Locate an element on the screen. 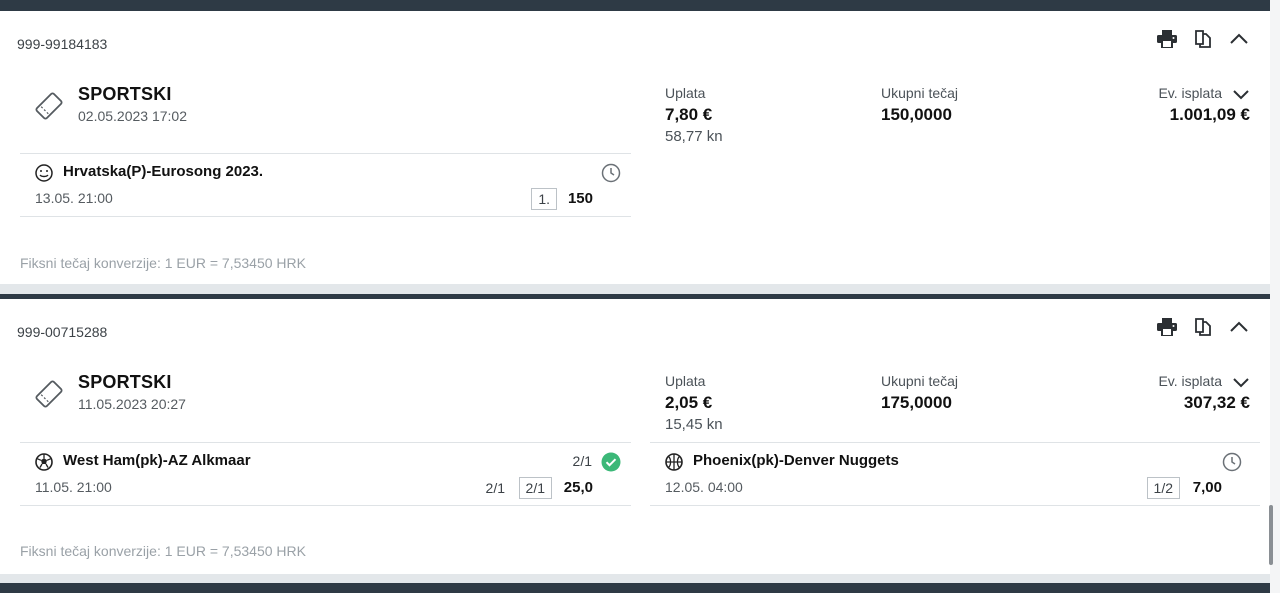 Image resolution: width=1280 pixels, height=593 pixels. bottom-border is located at coordinates (640, 588).